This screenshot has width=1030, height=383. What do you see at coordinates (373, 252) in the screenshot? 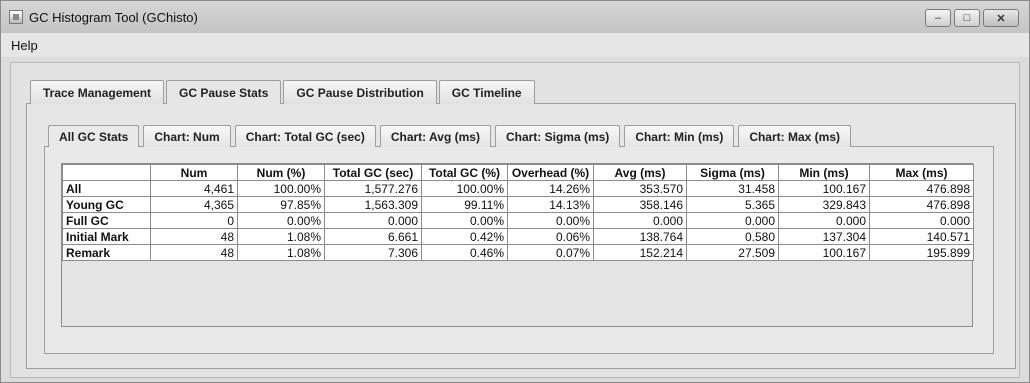
I see `cell-total-gc-sec: 7.306` at bounding box center [373, 252].